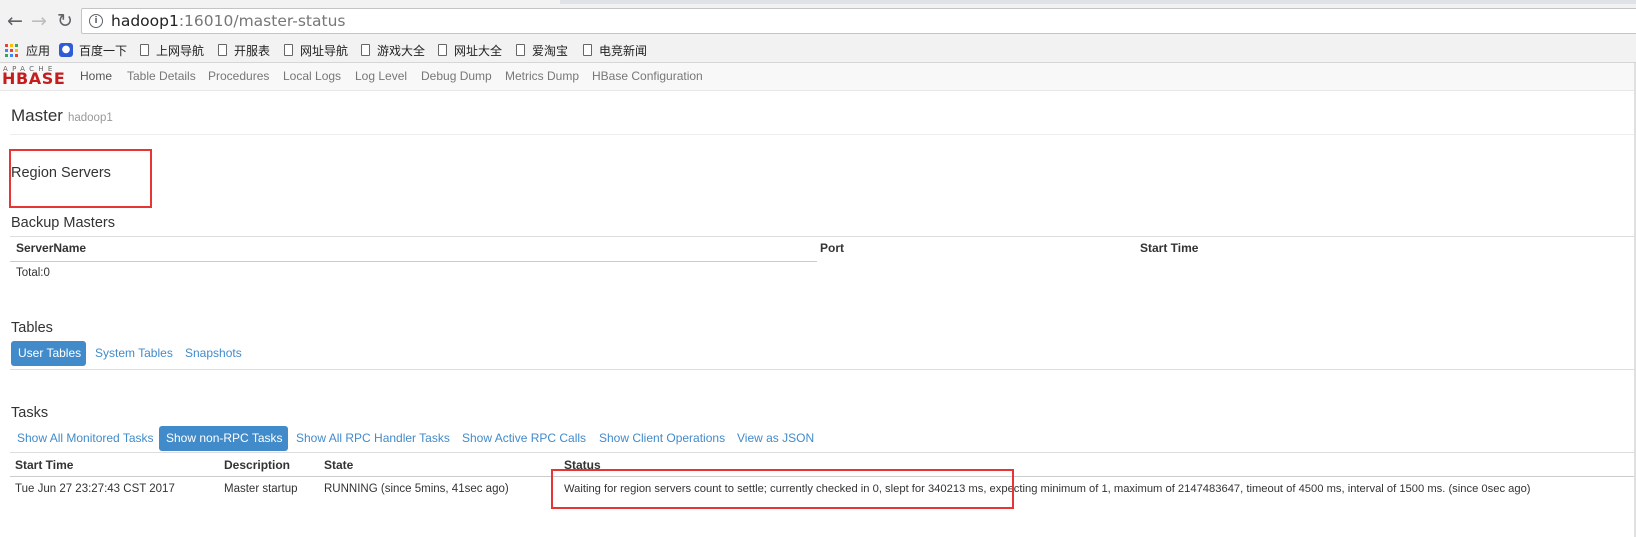 This screenshot has height=537, width=1636. I want to click on bookmark-label: 爱淘宝, so click(550, 50).